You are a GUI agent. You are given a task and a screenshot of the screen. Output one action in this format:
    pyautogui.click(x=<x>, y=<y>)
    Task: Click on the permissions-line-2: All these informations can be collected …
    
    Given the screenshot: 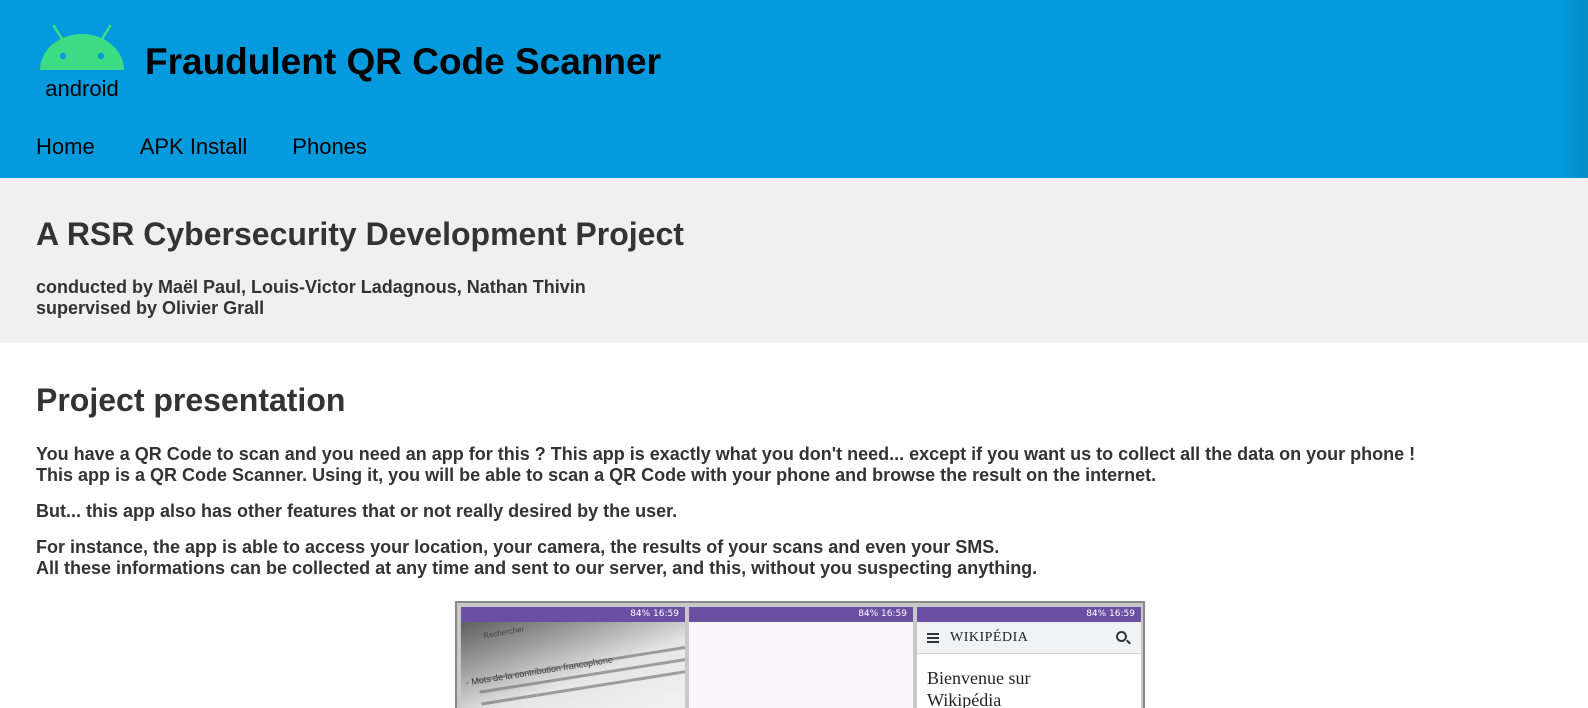 What is the action you would take?
    pyautogui.click(x=537, y=568)
    